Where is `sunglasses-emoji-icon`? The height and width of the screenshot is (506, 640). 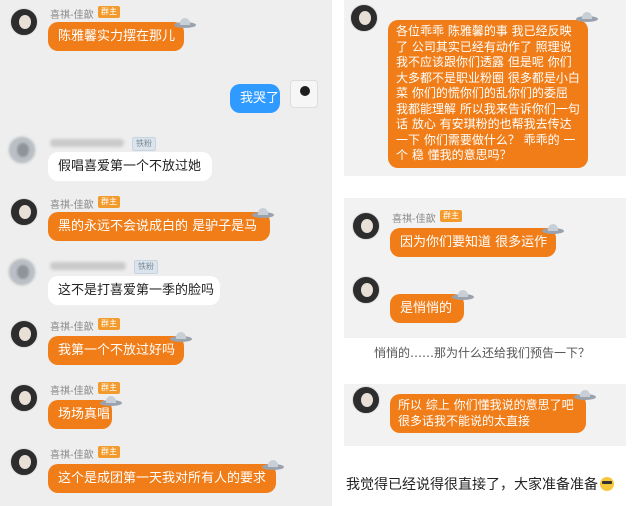 sunglasses-emoji-icon is located at coordinates (607, 484).